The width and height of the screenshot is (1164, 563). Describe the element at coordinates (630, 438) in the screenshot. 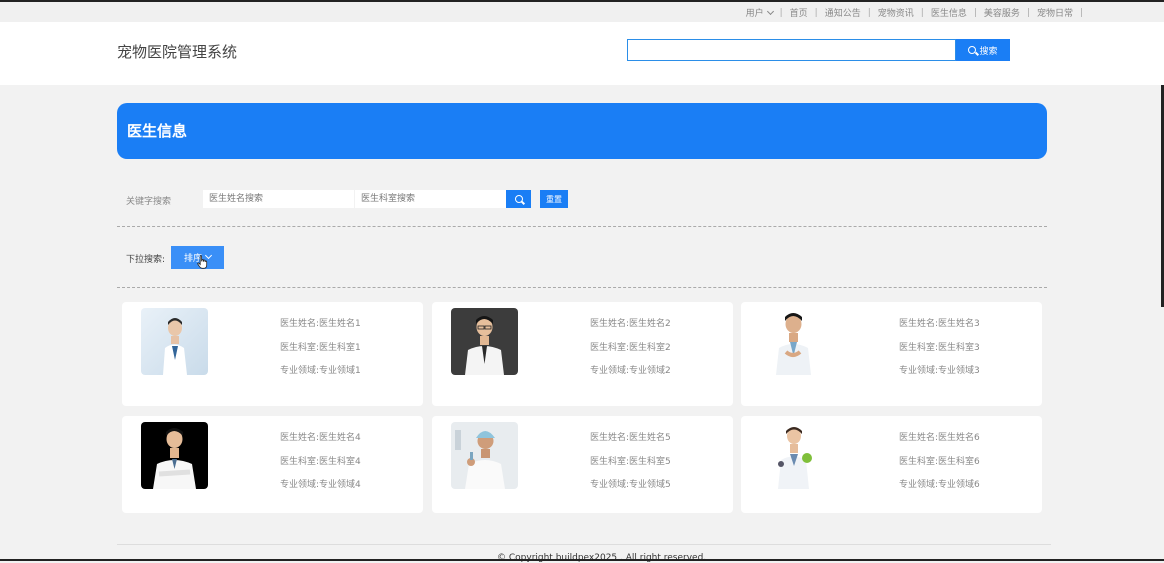

I see `doctor-name: 医生姓名:医生姓名5` at that location.